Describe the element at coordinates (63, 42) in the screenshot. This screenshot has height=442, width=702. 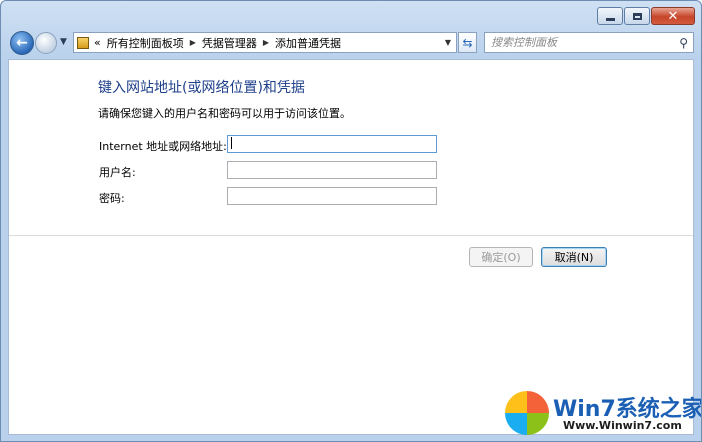
I see `history-dropdown-icon: ▼` at that location.